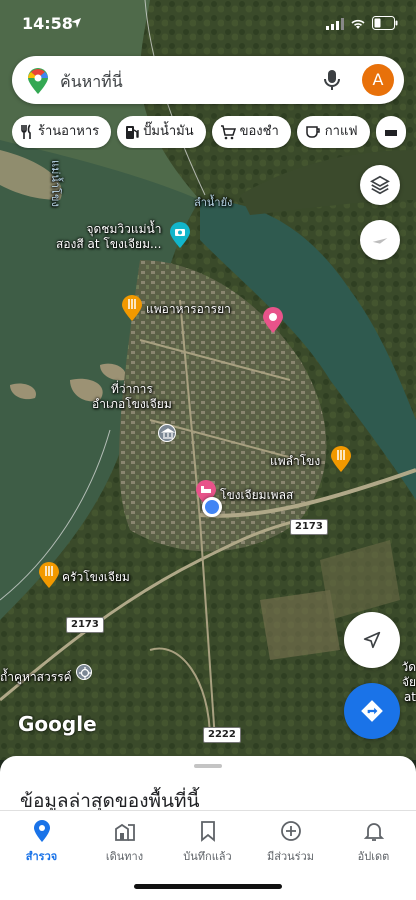 The height and width of the screenshot is (900, 416). What do you see at coordinates (313, 131) in the screenshot?
I see `coffee-icon` at bounding box center [313, 131].